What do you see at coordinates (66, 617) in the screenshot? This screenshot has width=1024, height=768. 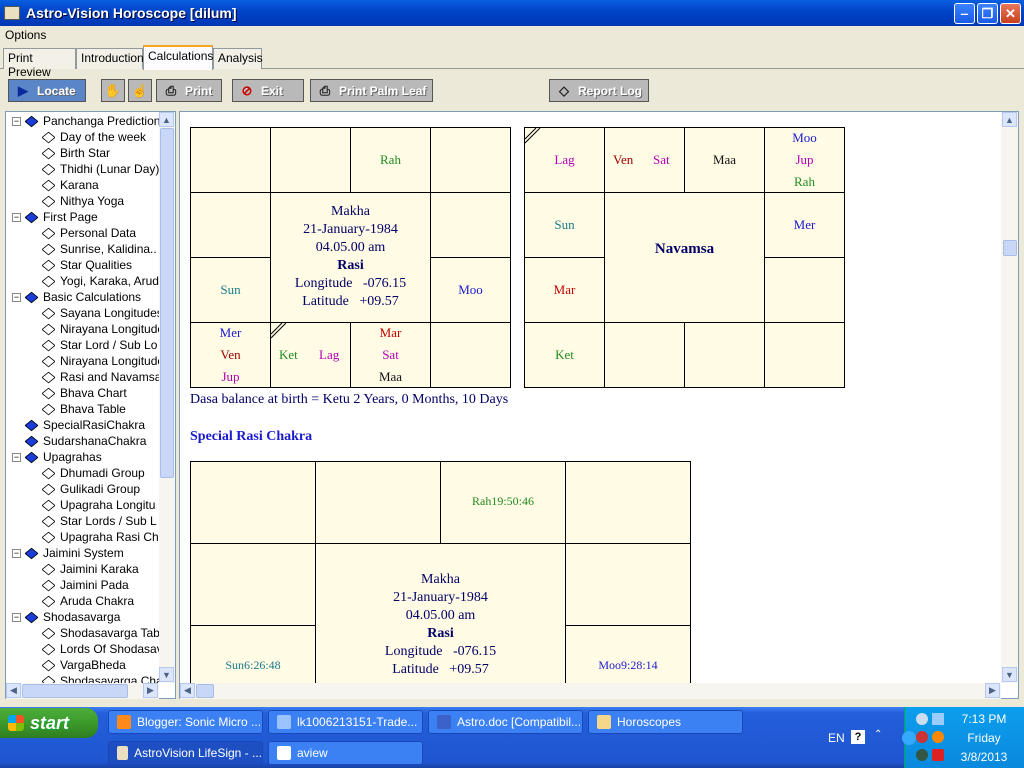 I see `tree-node-parent: − Shodasavarga` at bounding box center [66, 617].